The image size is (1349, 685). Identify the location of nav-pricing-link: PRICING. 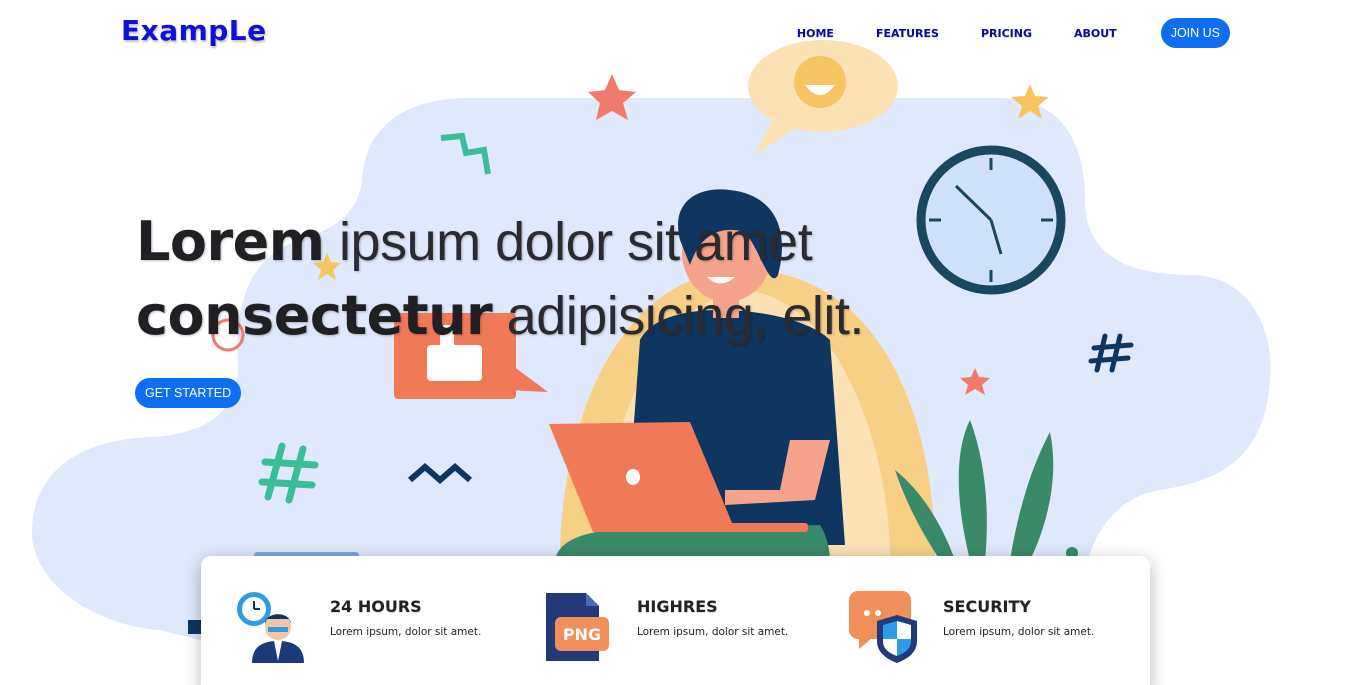
(1006, 33).